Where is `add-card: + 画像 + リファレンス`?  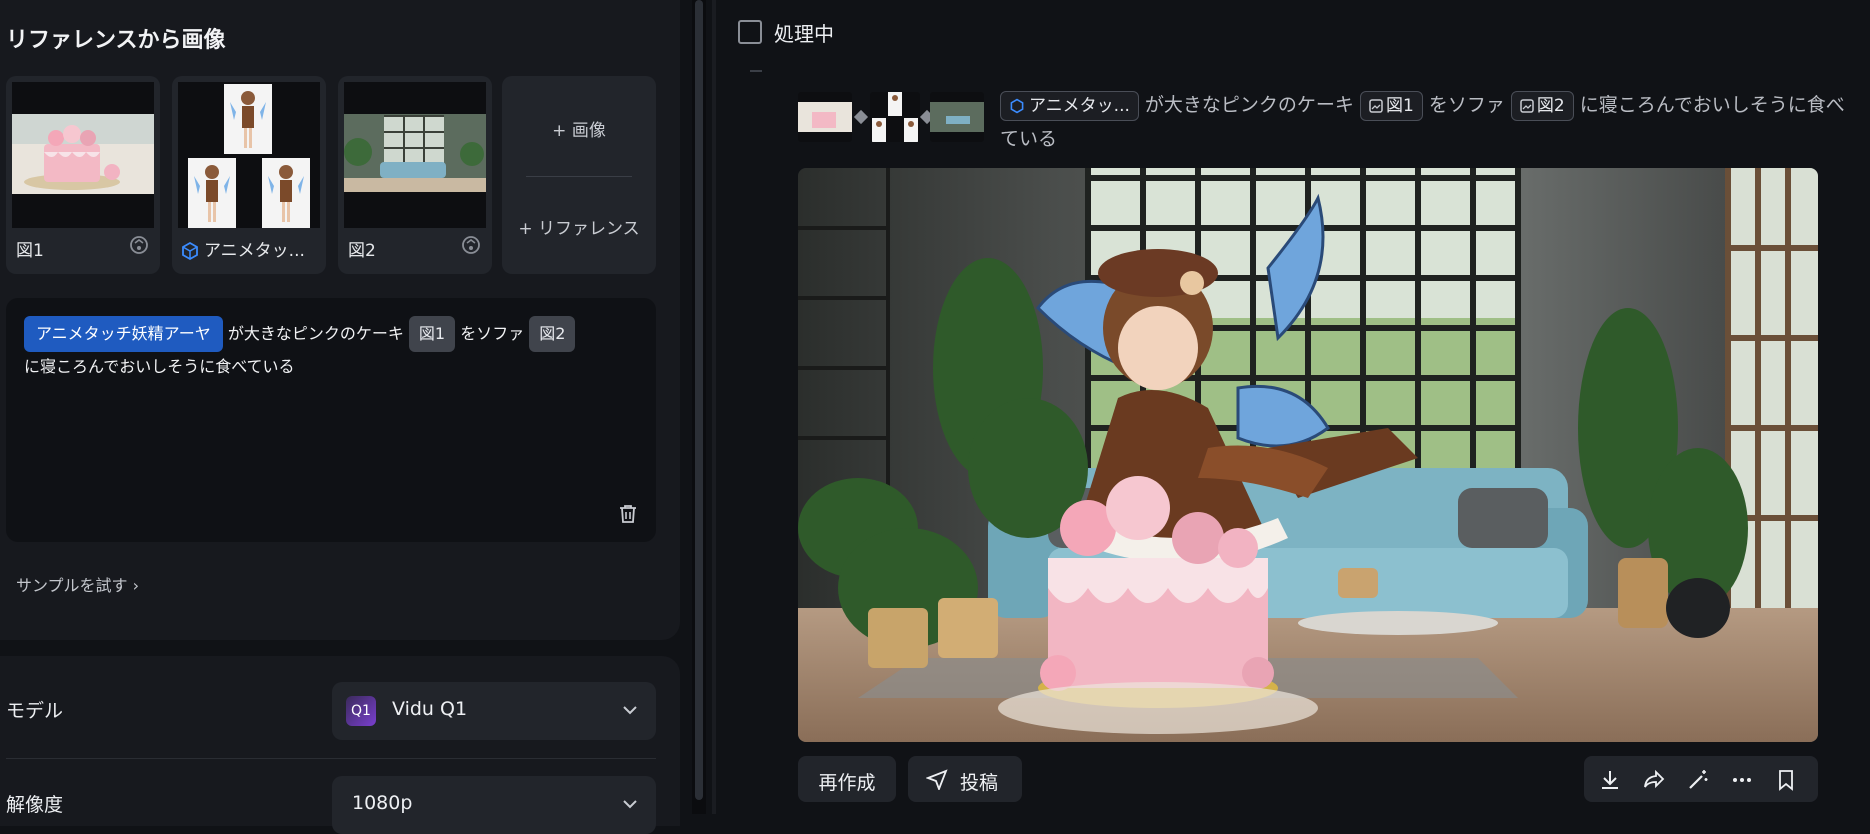 add-card: + 画像 + リファレンス is located at coordinates (579, 175).